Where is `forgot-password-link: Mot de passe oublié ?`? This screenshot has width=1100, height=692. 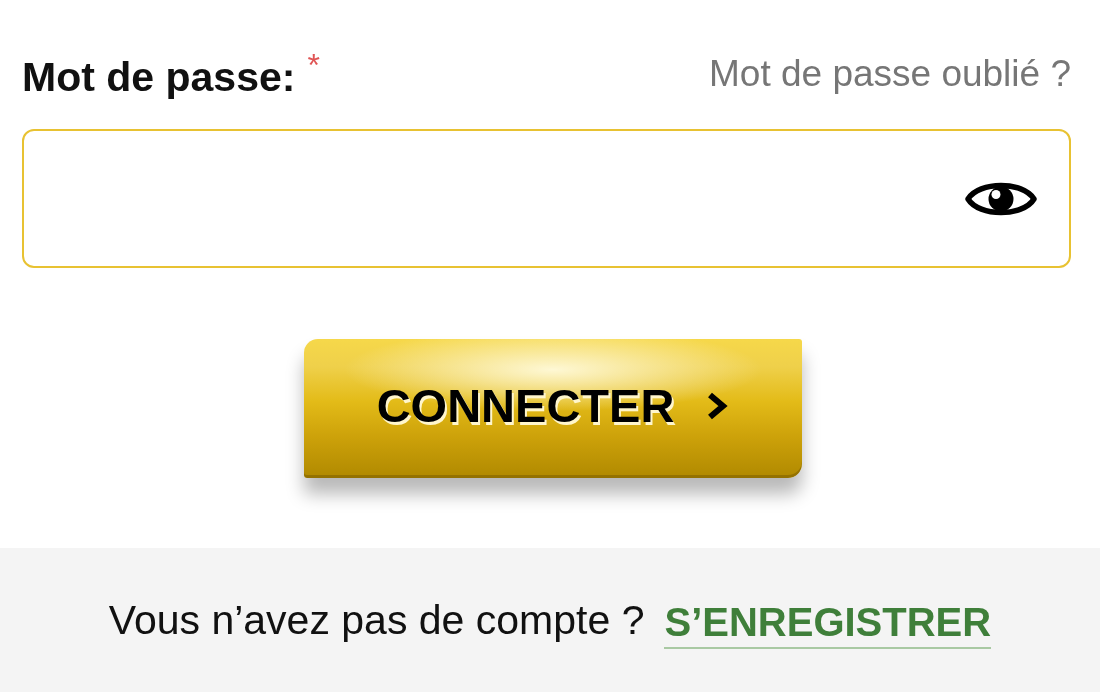 forgot-password-link: Mot de passe oublié ? is located at coordinates (890, 74).